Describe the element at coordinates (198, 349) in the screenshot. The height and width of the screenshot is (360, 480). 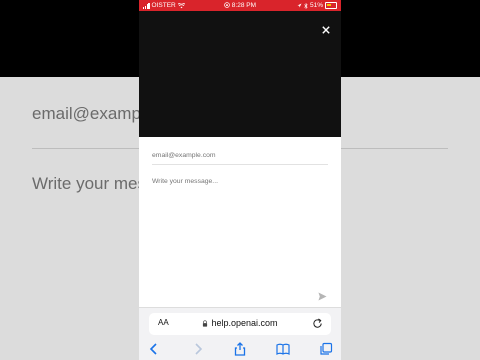
I see `chevron-right-icon` at that location.